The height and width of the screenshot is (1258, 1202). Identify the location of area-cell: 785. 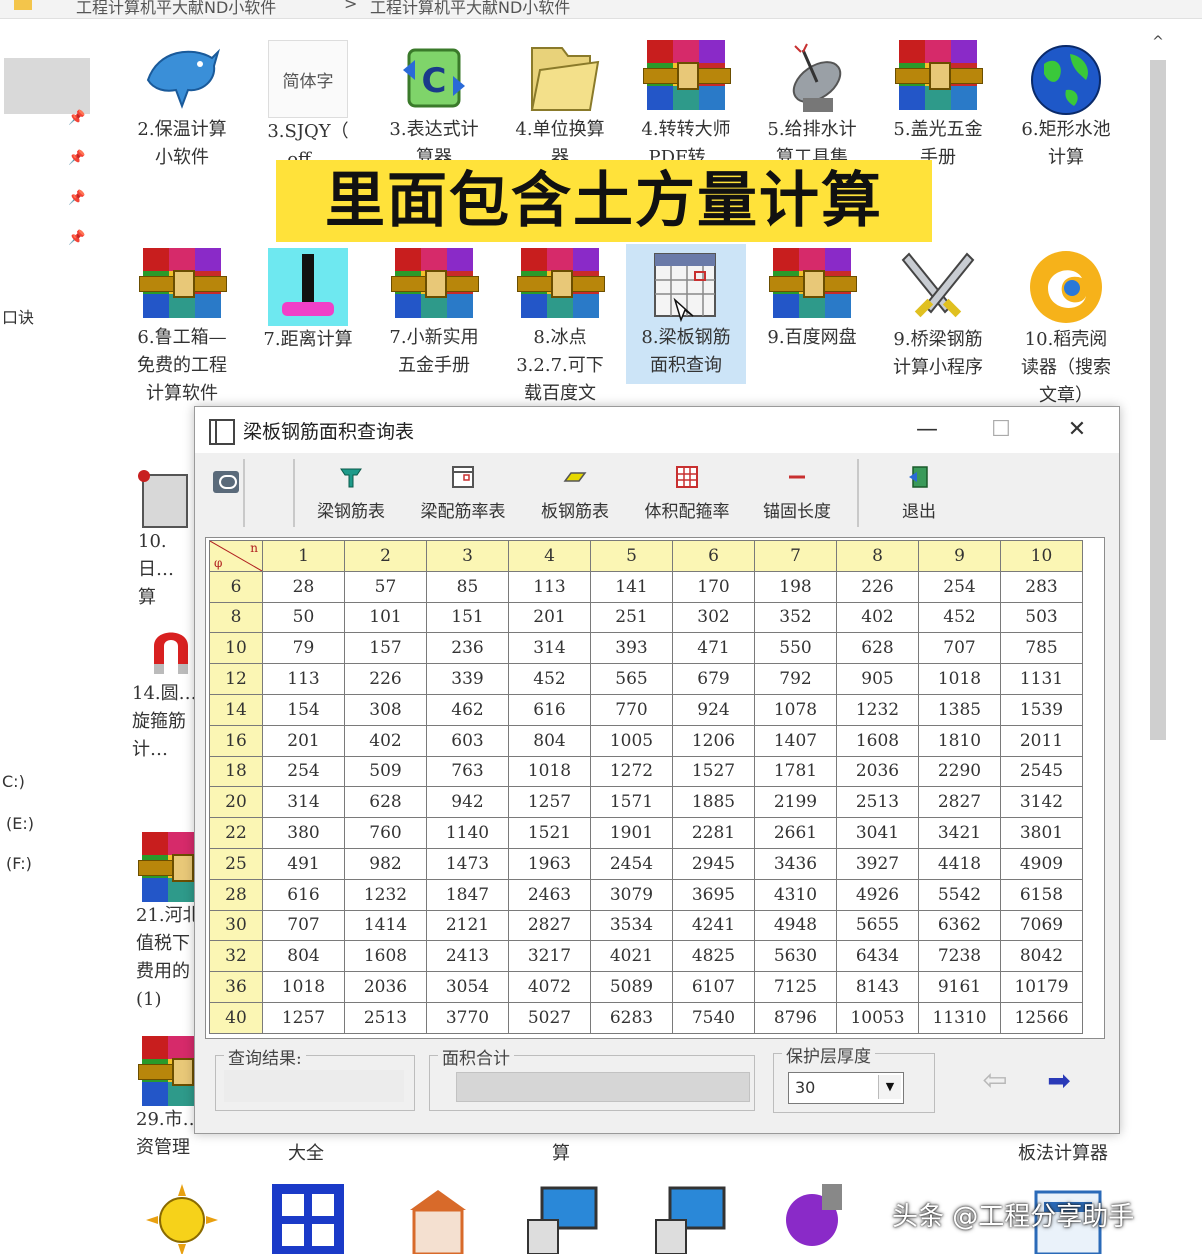
(1041, 648).